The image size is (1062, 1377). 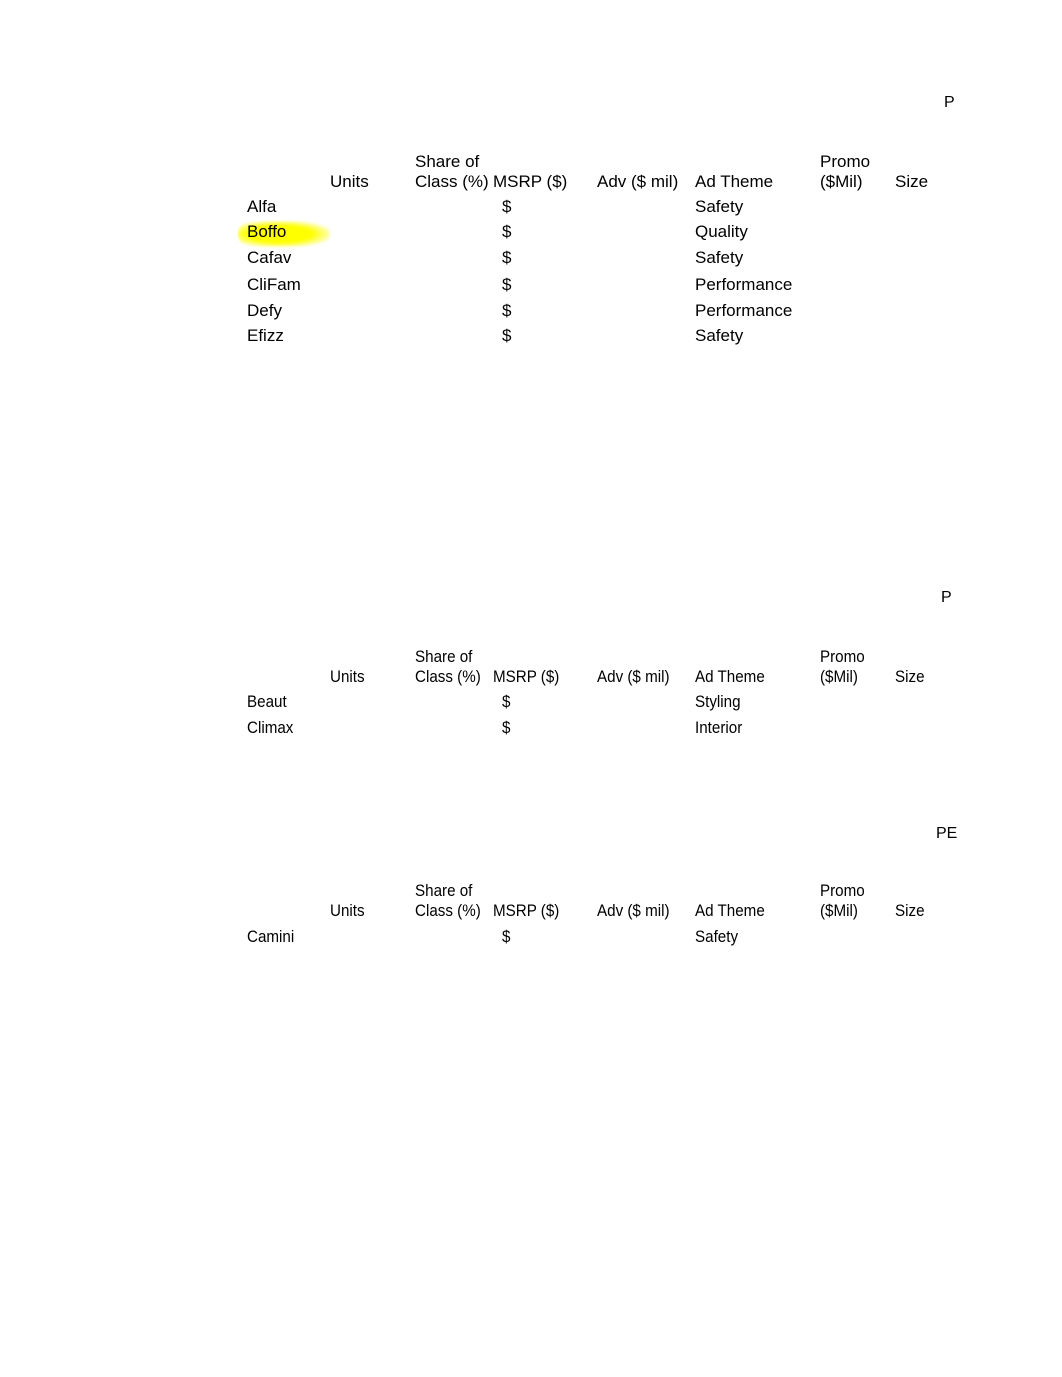 I want to click on cell-name: Boffo, so click(x=266, y=232).